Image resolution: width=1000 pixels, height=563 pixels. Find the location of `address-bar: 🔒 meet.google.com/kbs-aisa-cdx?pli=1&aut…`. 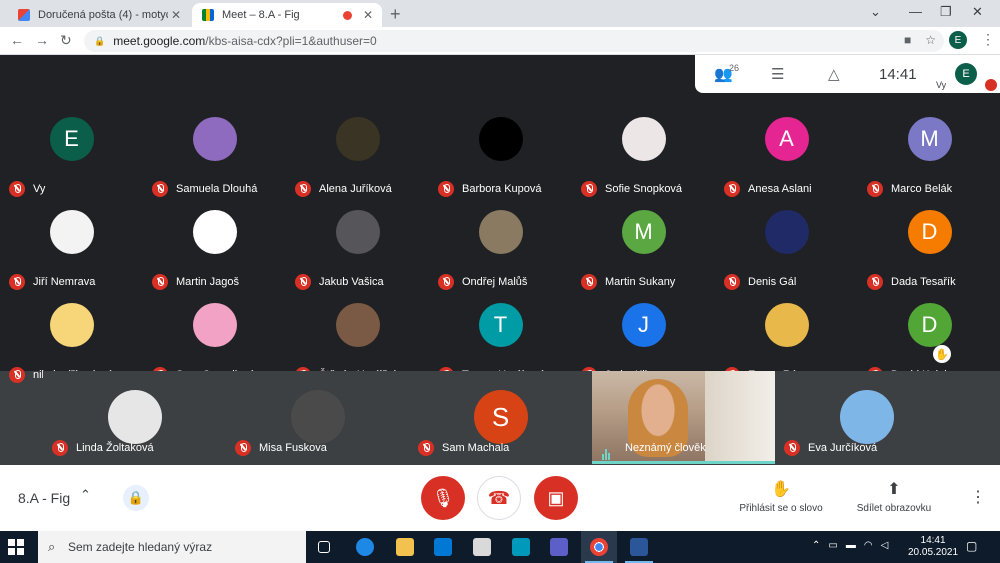

address-bar: 🔒 meet.google.com/kbs-aisa-cdx?pli=1&aut… is located at coordinates (514, 41).